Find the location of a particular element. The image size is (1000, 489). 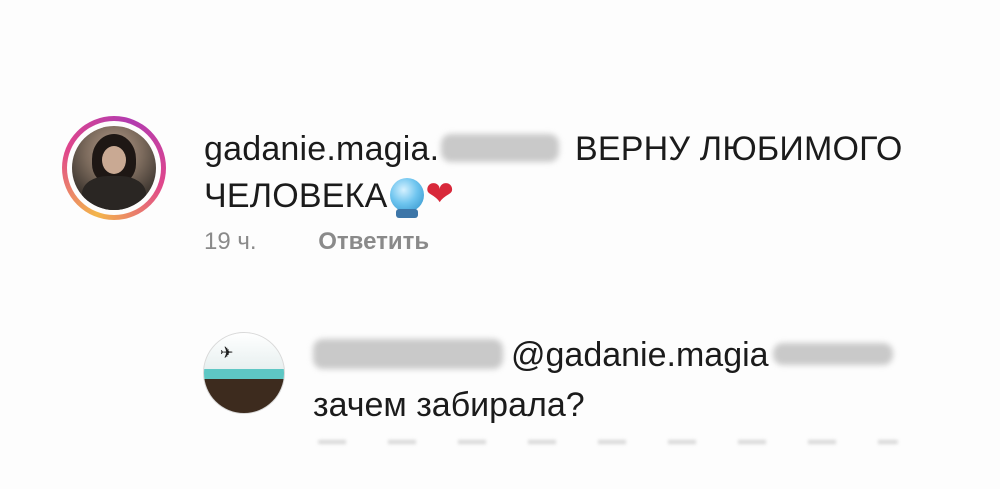

mention-link: @gadanie.magia is located at coordinates (640, 355).